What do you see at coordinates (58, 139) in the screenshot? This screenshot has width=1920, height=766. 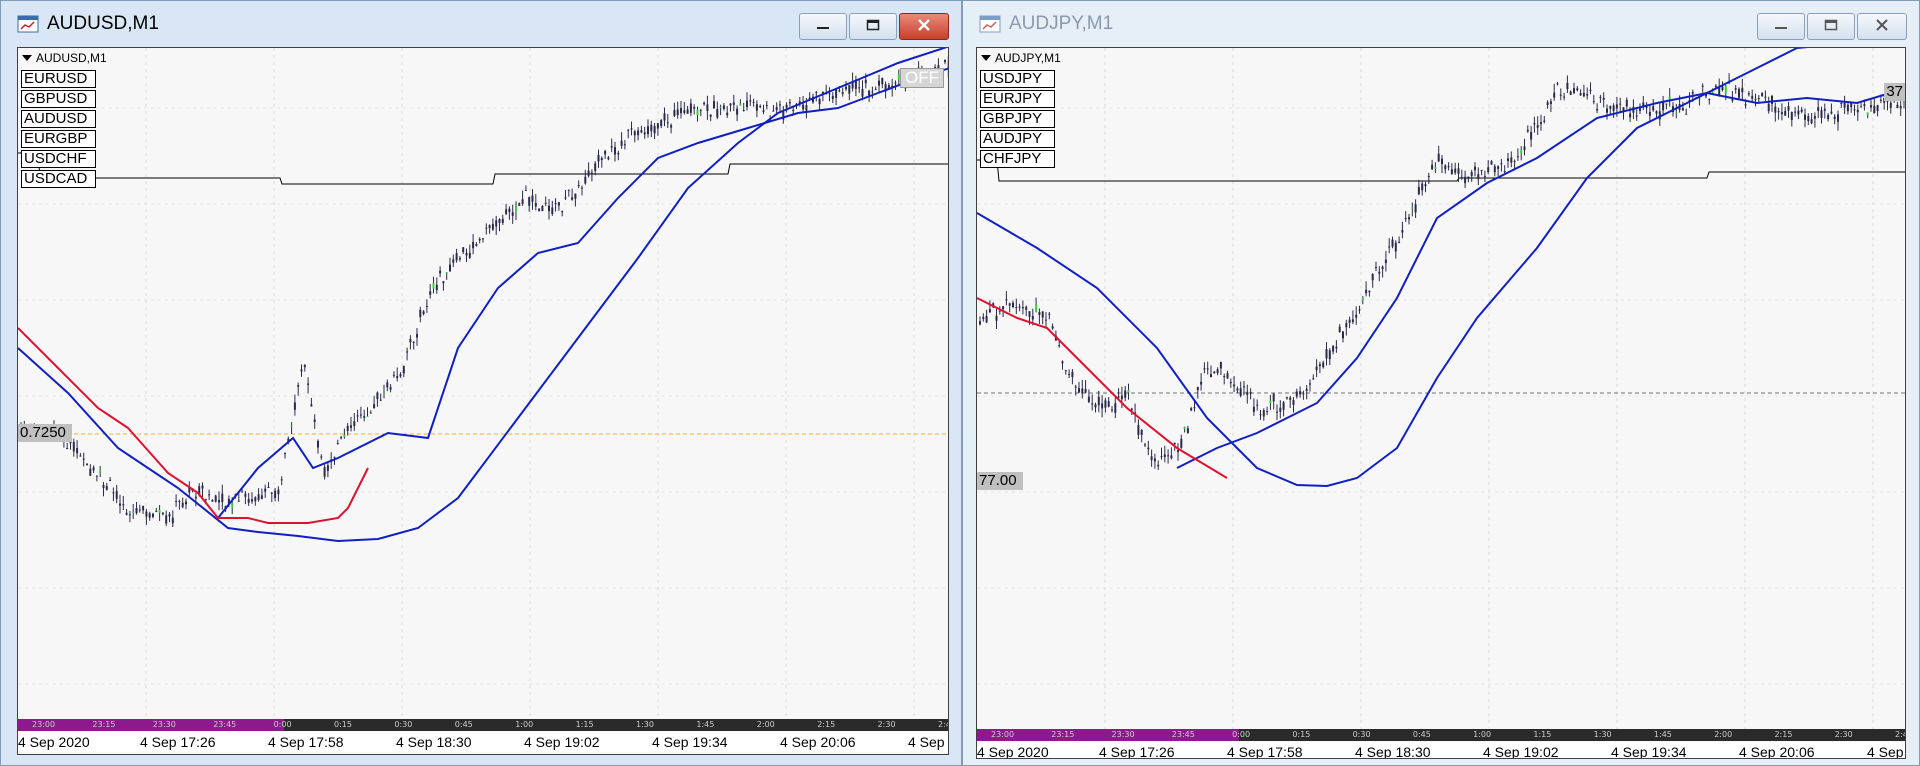 I see `symbol-button-eurgbp: EURGBP` at bounding box center [58, 139].